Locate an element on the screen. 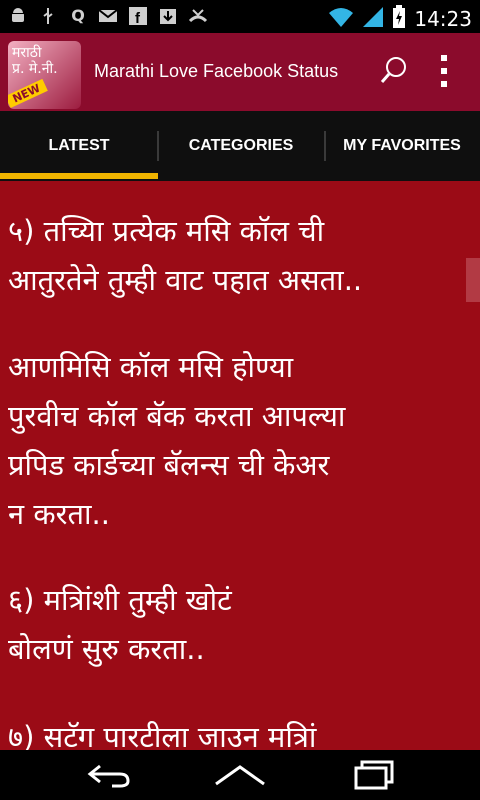 This screenshot has height=800, width=480. clock-time: 14:23 is located at coordinates (443, 19).